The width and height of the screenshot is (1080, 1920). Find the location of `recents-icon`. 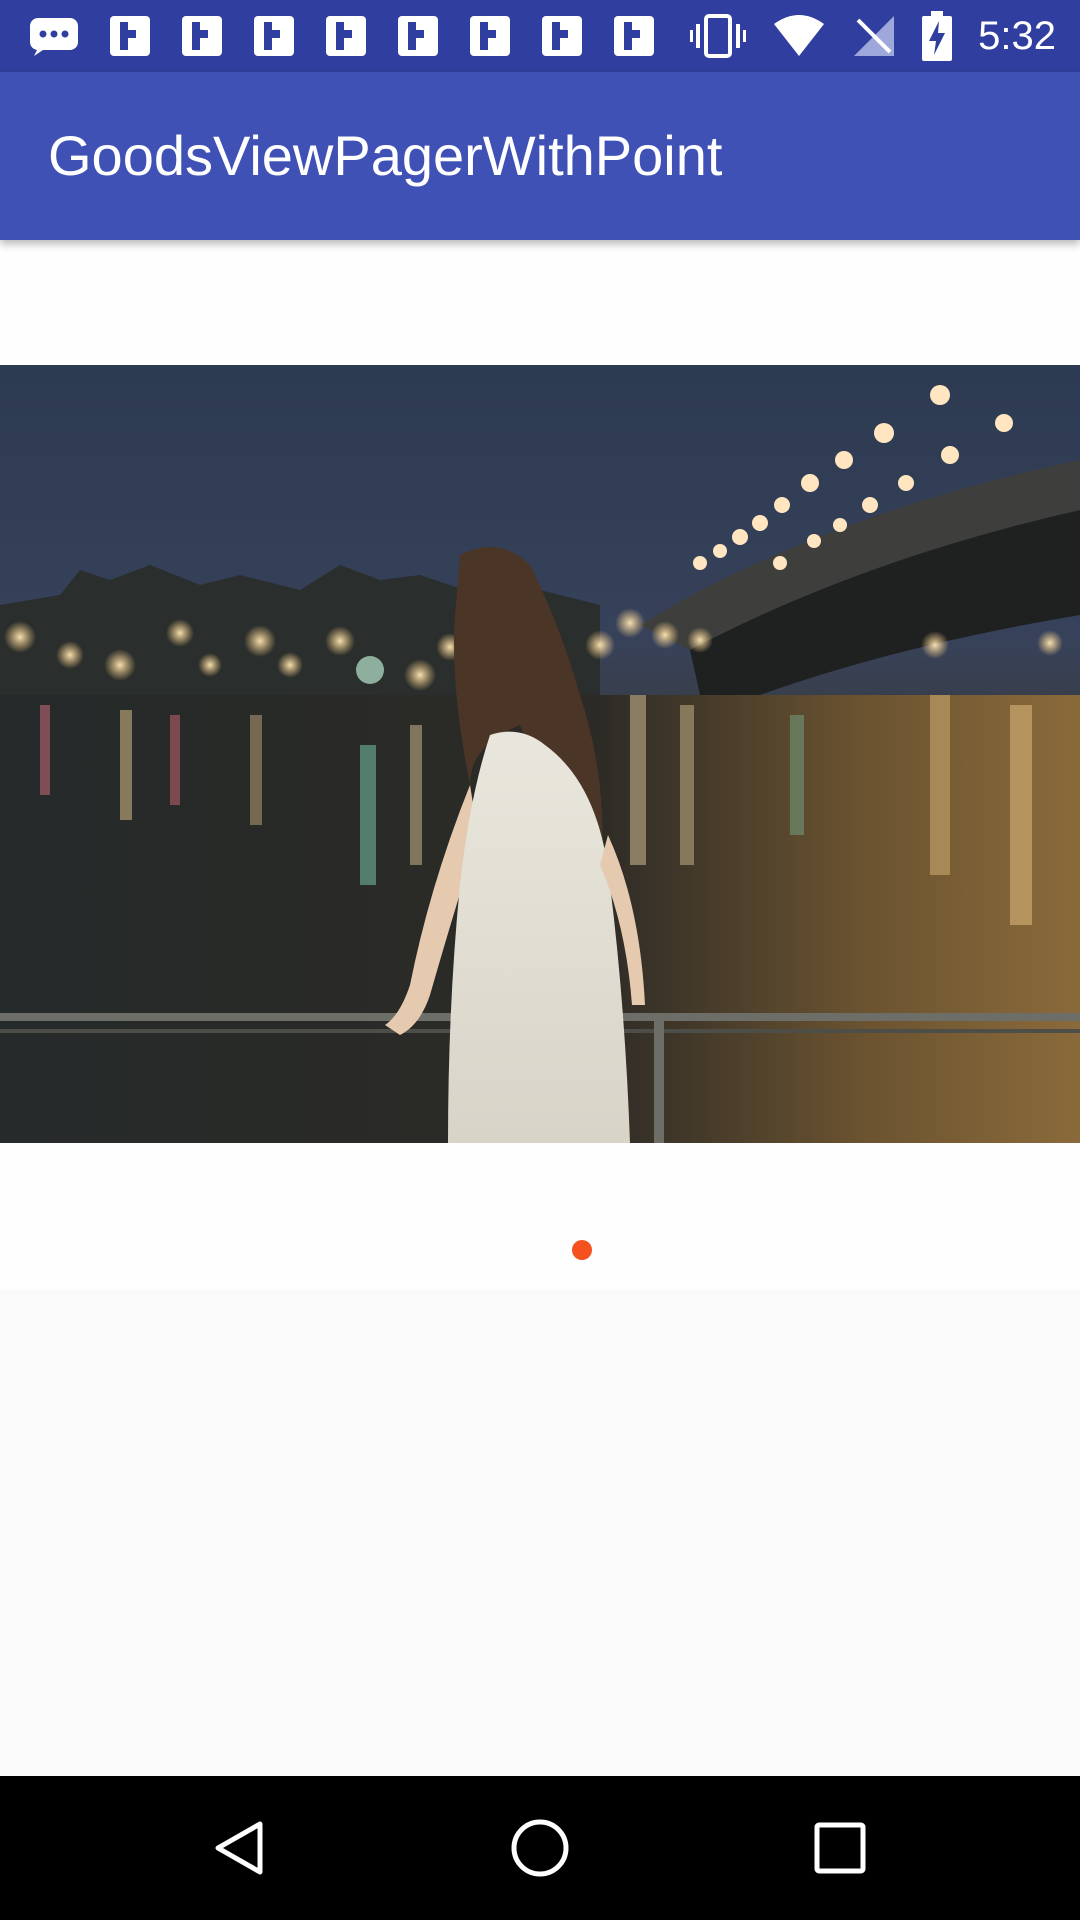

recents-icon is located at coordinates (840, 1848).